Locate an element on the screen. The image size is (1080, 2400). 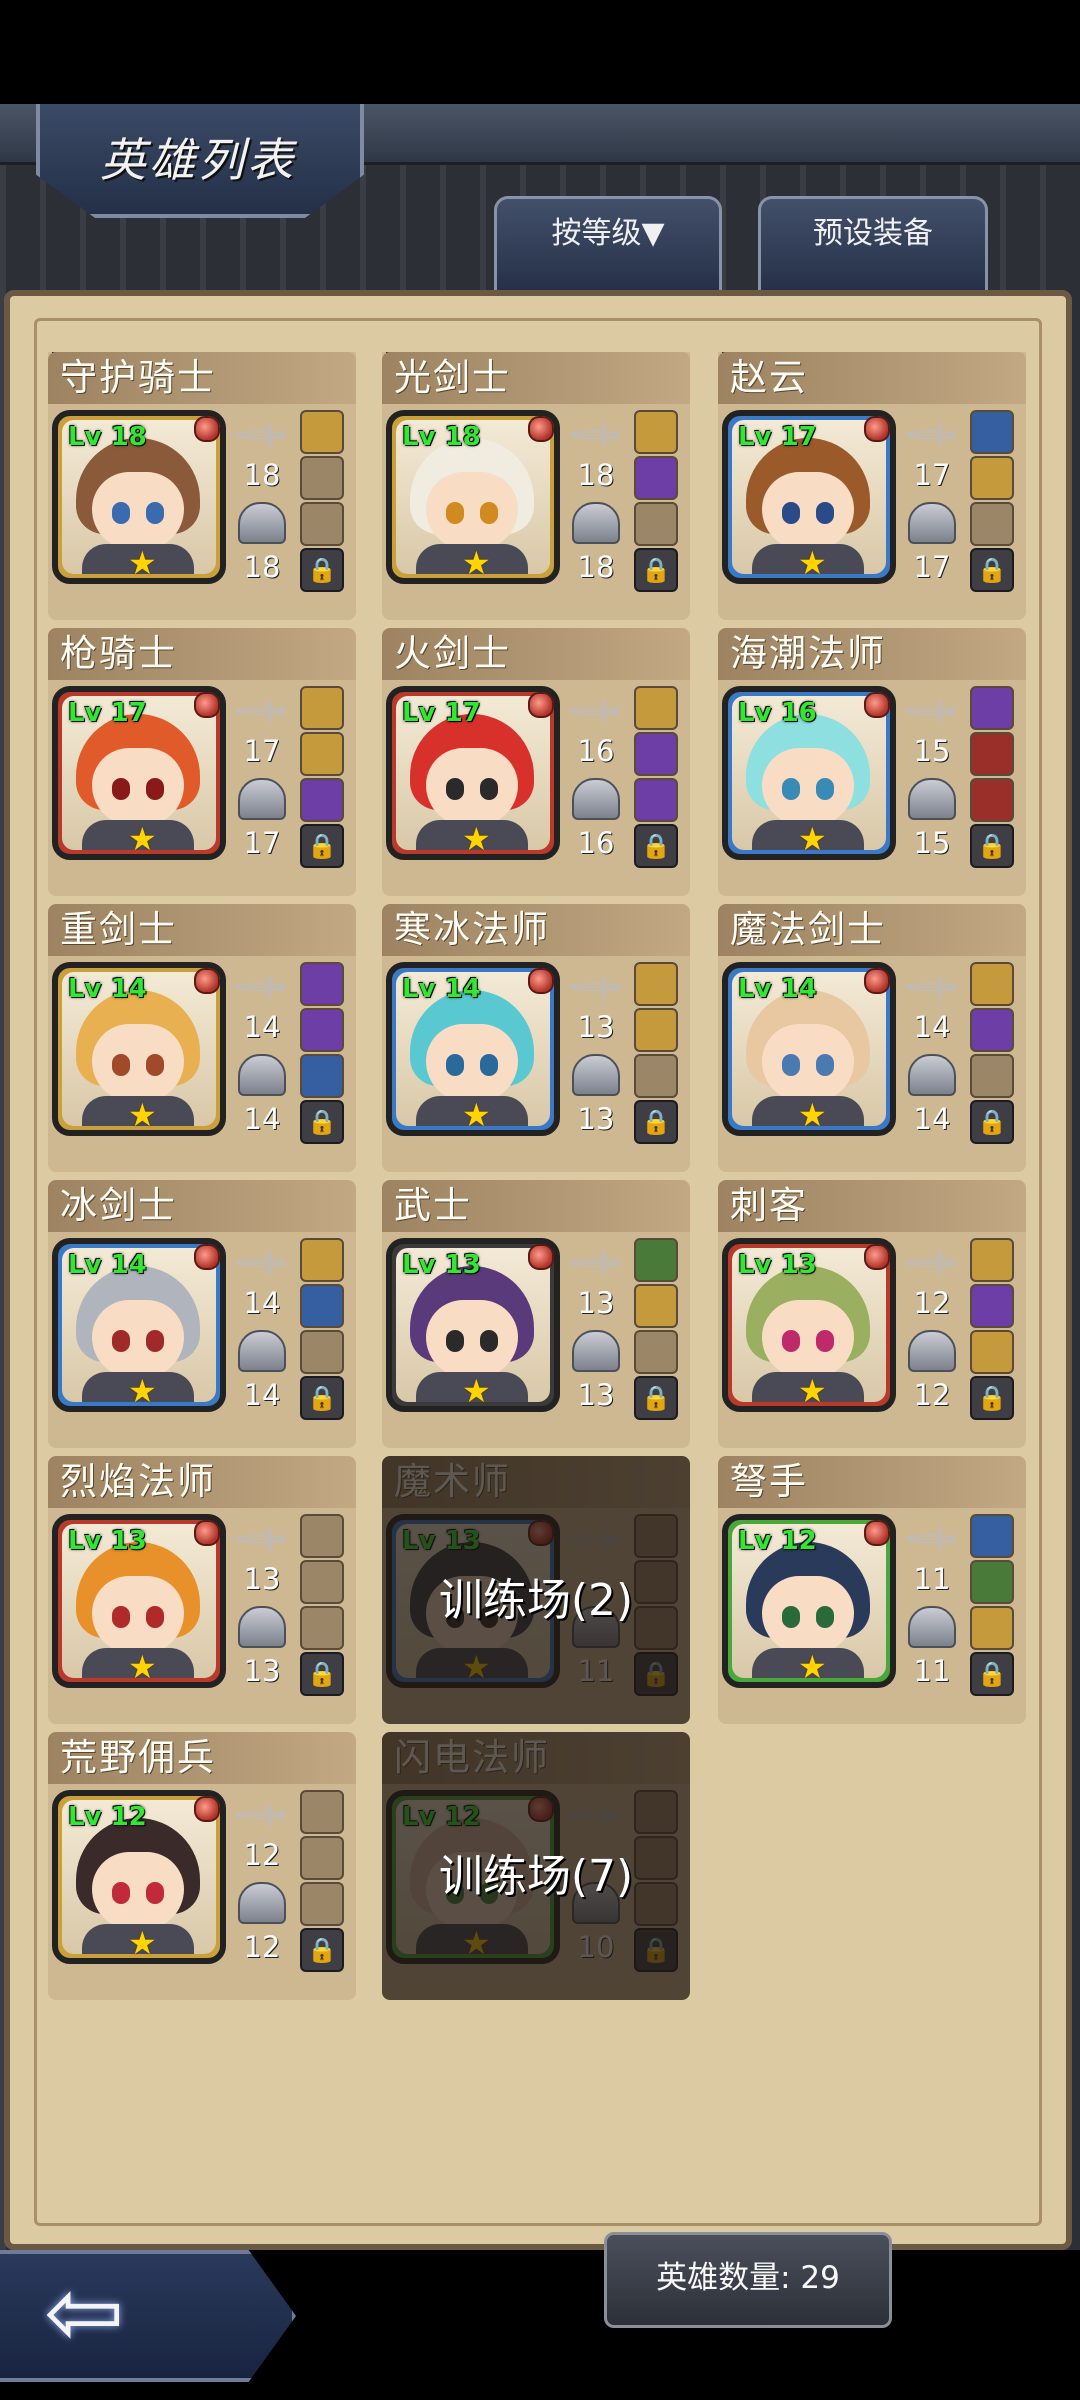
hero-level: Lv 18 is located at coordinates (107, 437).